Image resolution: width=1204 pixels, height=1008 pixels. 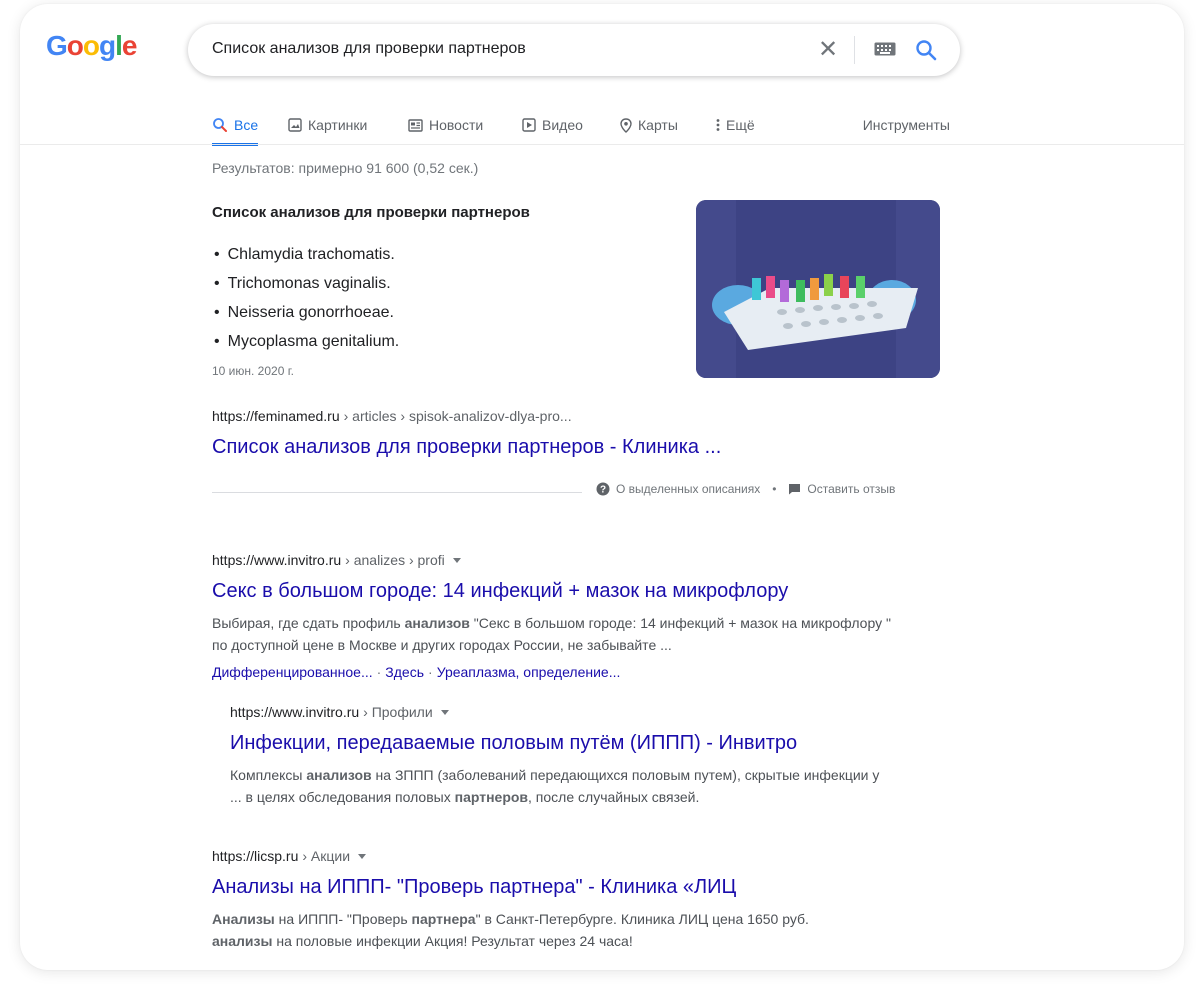 I want to click on tab-label: Картинки, so click(x=338, y=125).